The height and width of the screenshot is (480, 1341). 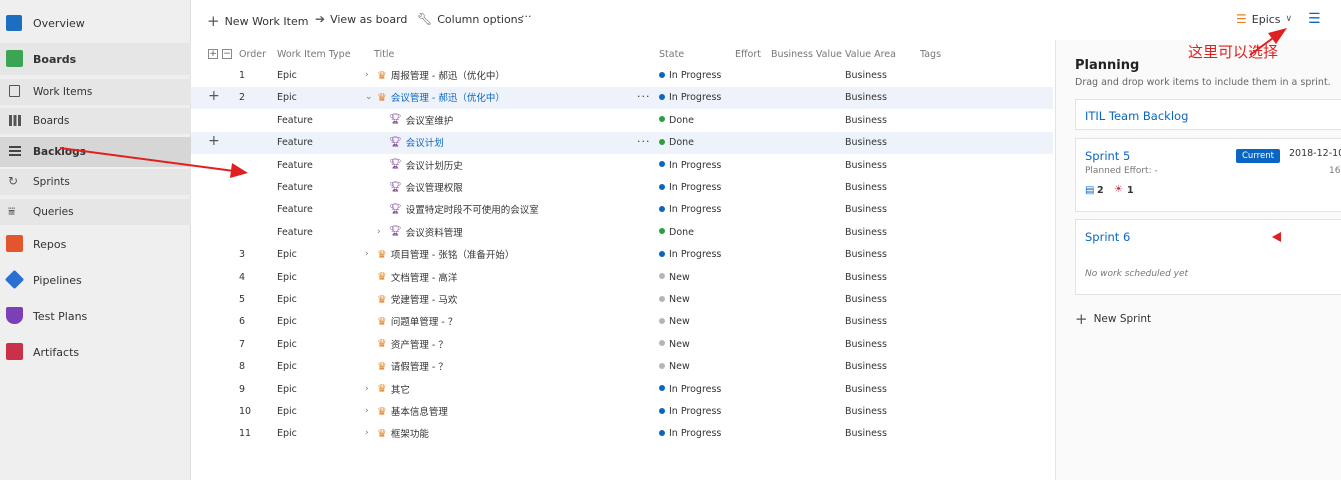 I want to click on arrow-to-backlog-line, so click(x=147, y=159).